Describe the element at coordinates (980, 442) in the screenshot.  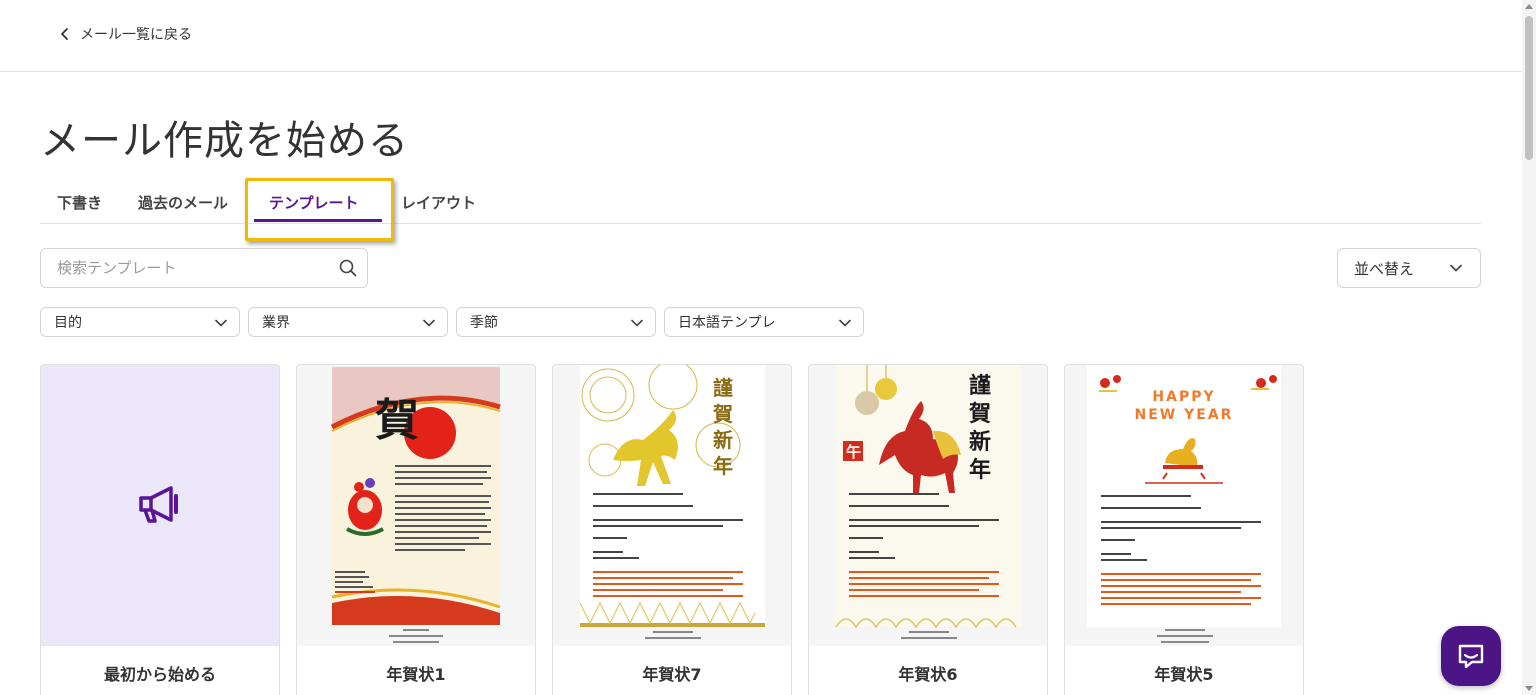
I see `svg-text: 新` at that location.